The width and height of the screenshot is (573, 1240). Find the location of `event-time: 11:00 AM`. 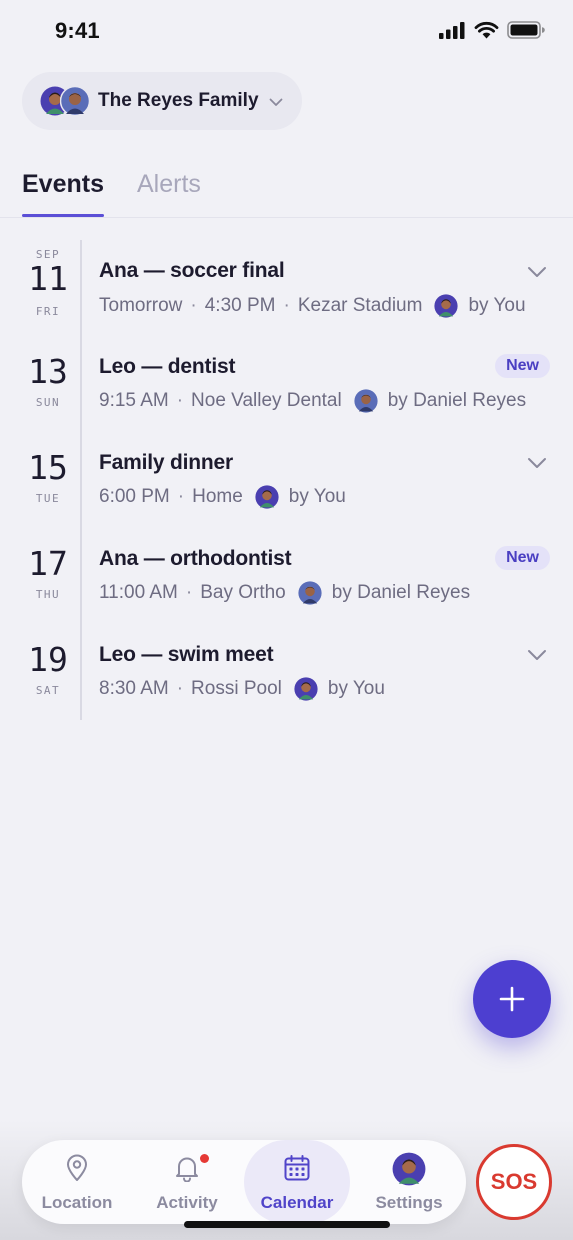

event-time: 11:00 AM is located at coordinates (138, 592).